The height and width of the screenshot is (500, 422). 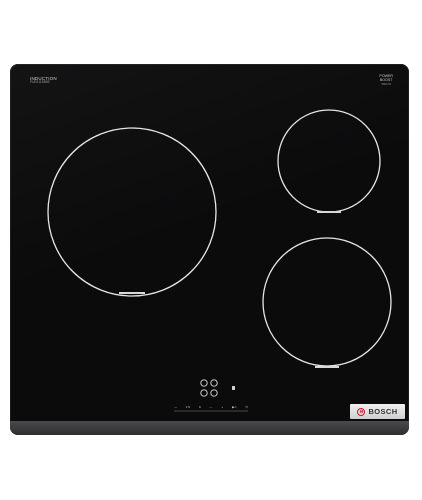 What do you see at coordinates (132, 212) in the screenshot?
I see `large-cooking-zone` at bounding box center [132, 212].